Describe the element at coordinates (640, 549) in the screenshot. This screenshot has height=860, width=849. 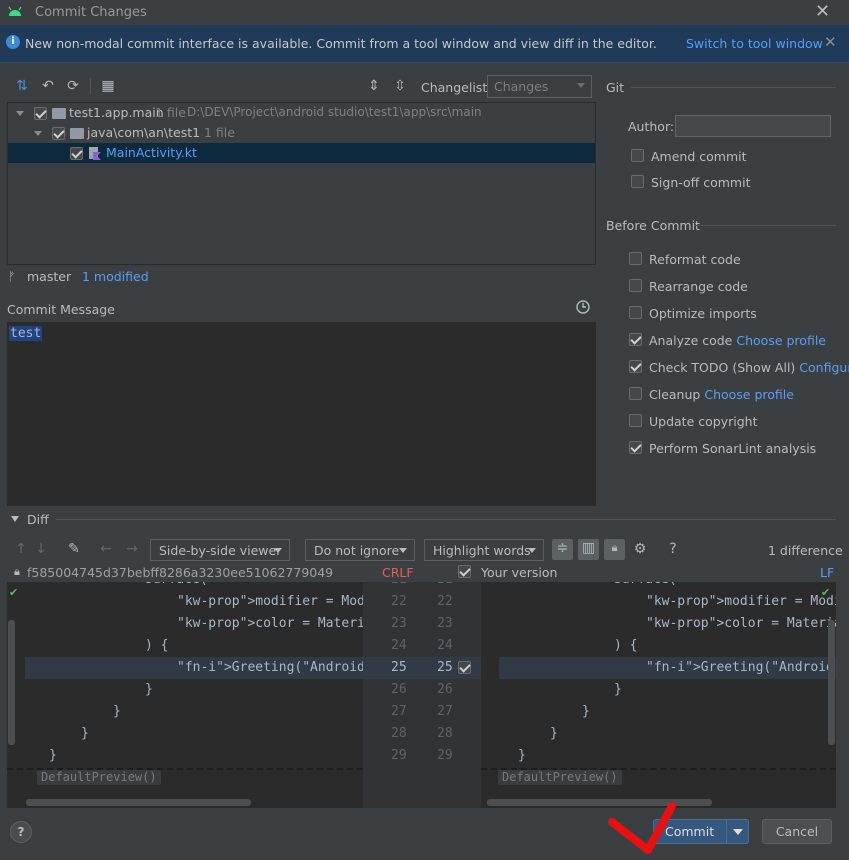
I see `gear-icon: ⚙` at that location.